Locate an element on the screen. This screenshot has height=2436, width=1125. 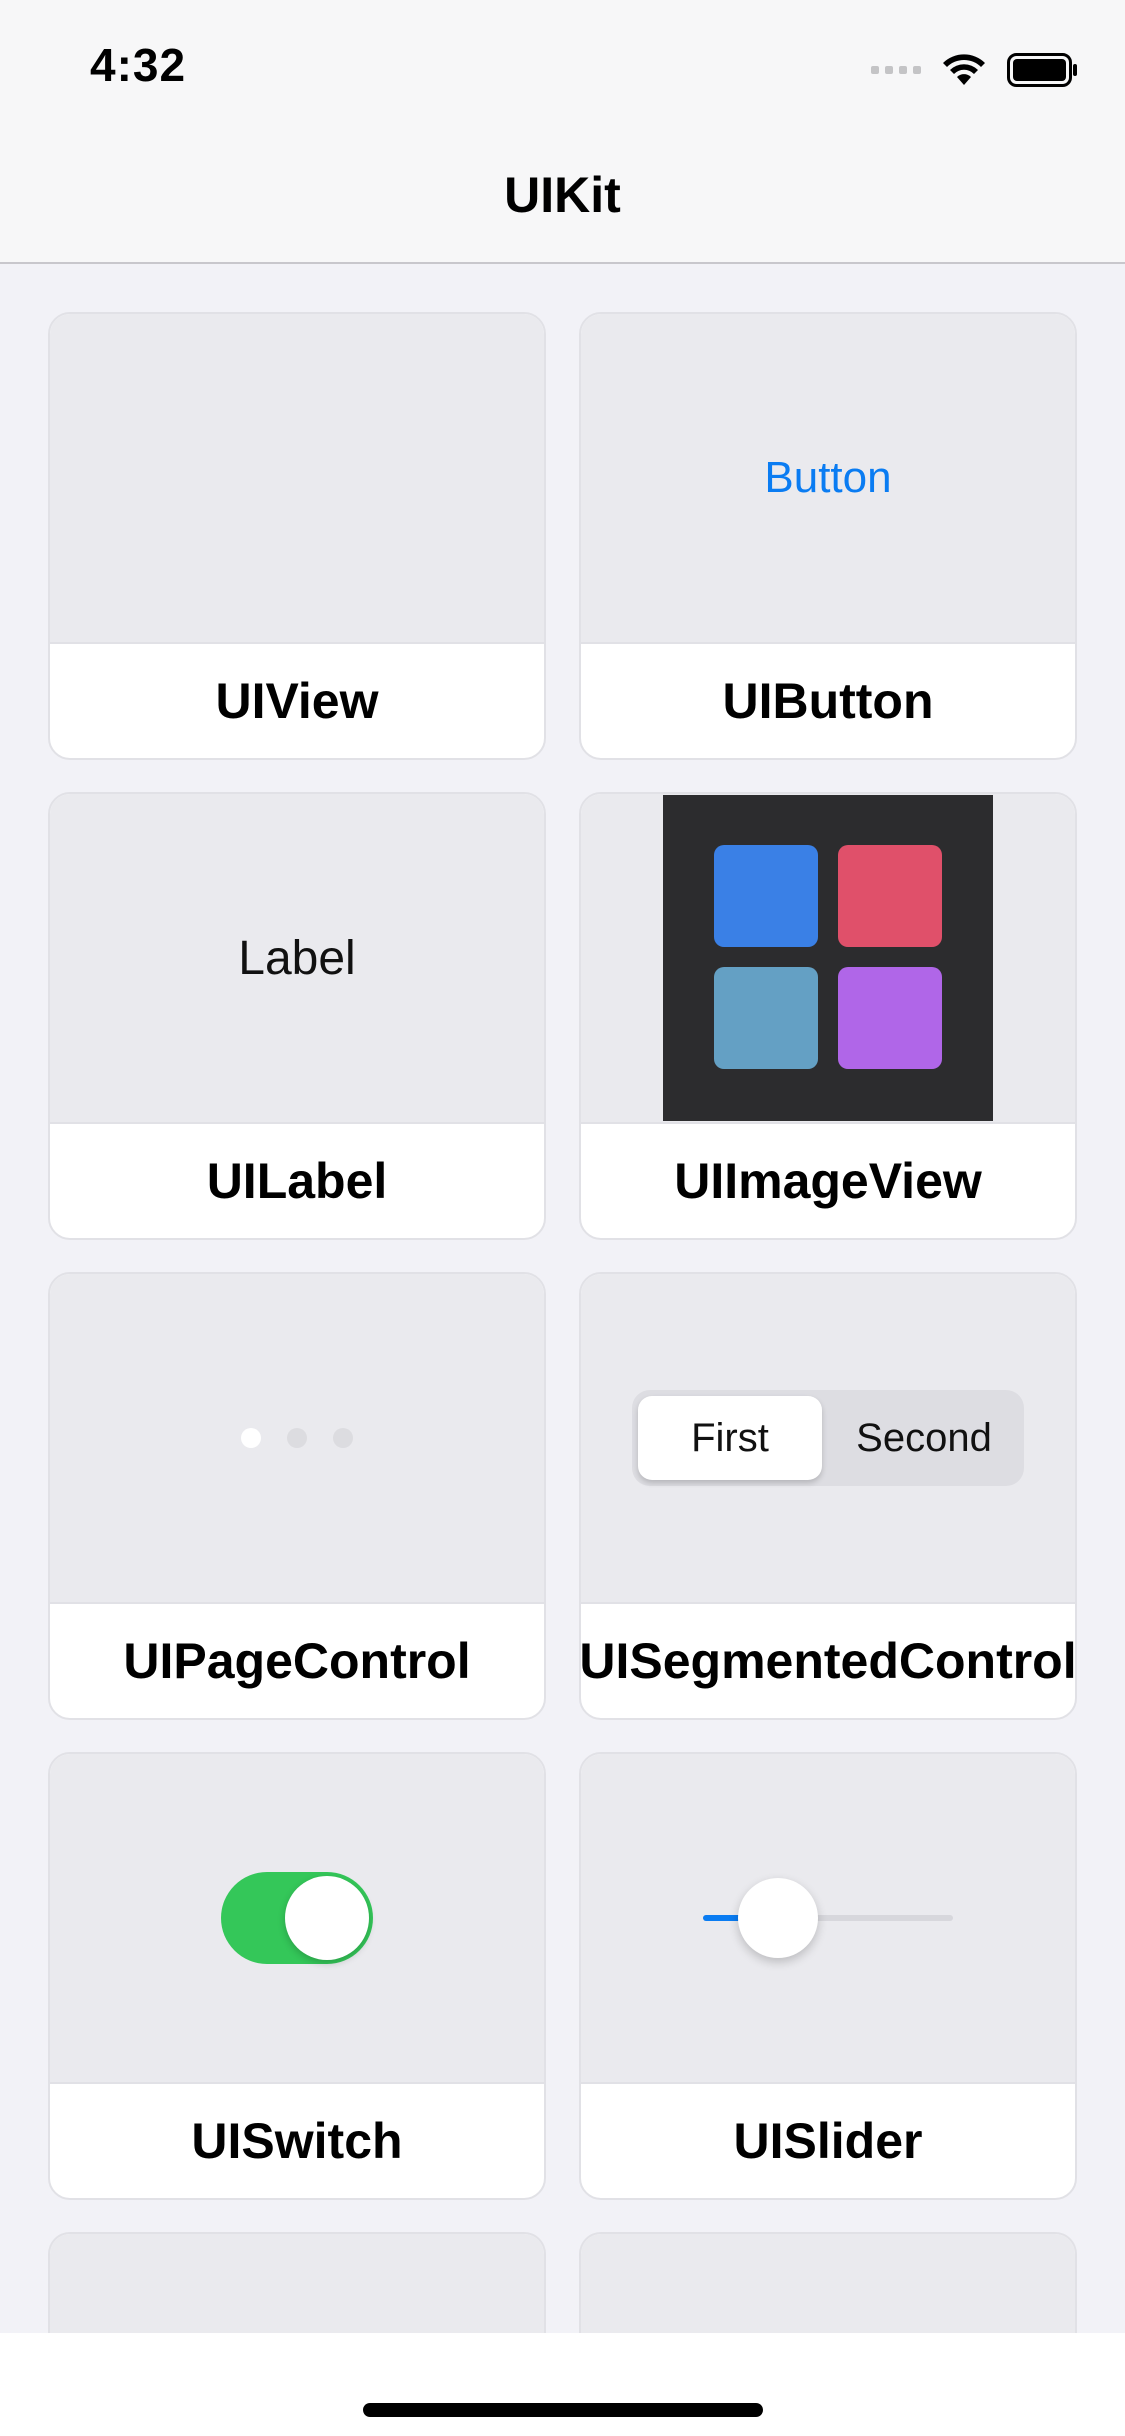
card-uibutton: Button UIButton is located at coordinates (828, 536).